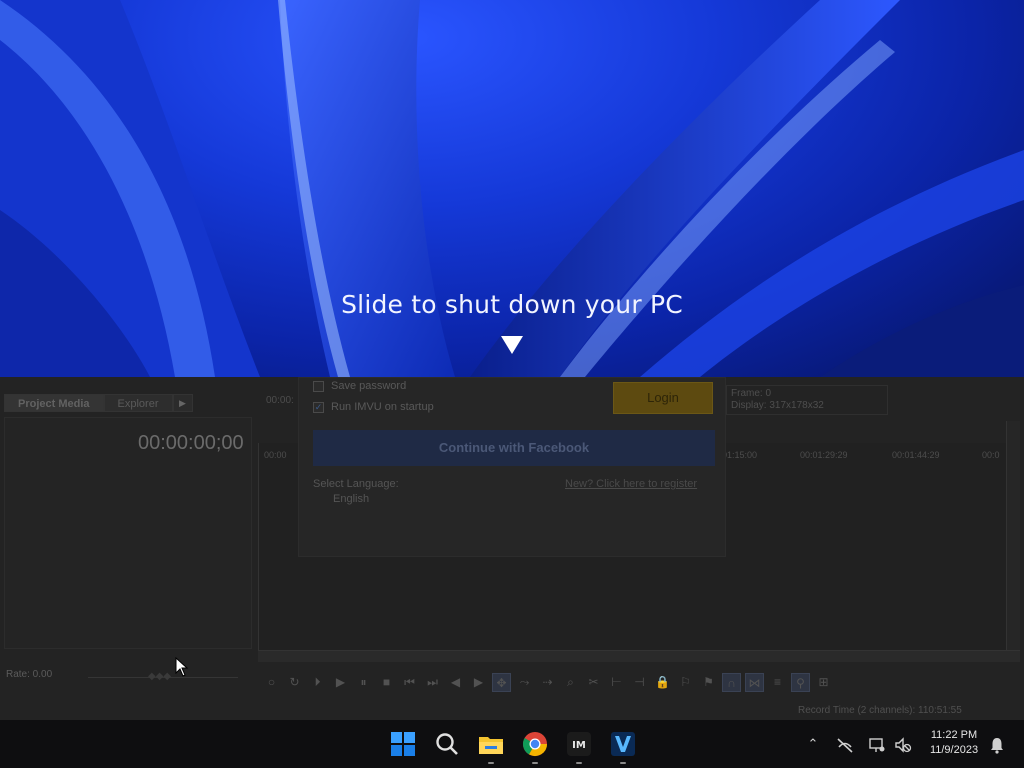 This screenshot has height=768, width=1024. I want to click on save-password-checkbox, so click(318, 386).